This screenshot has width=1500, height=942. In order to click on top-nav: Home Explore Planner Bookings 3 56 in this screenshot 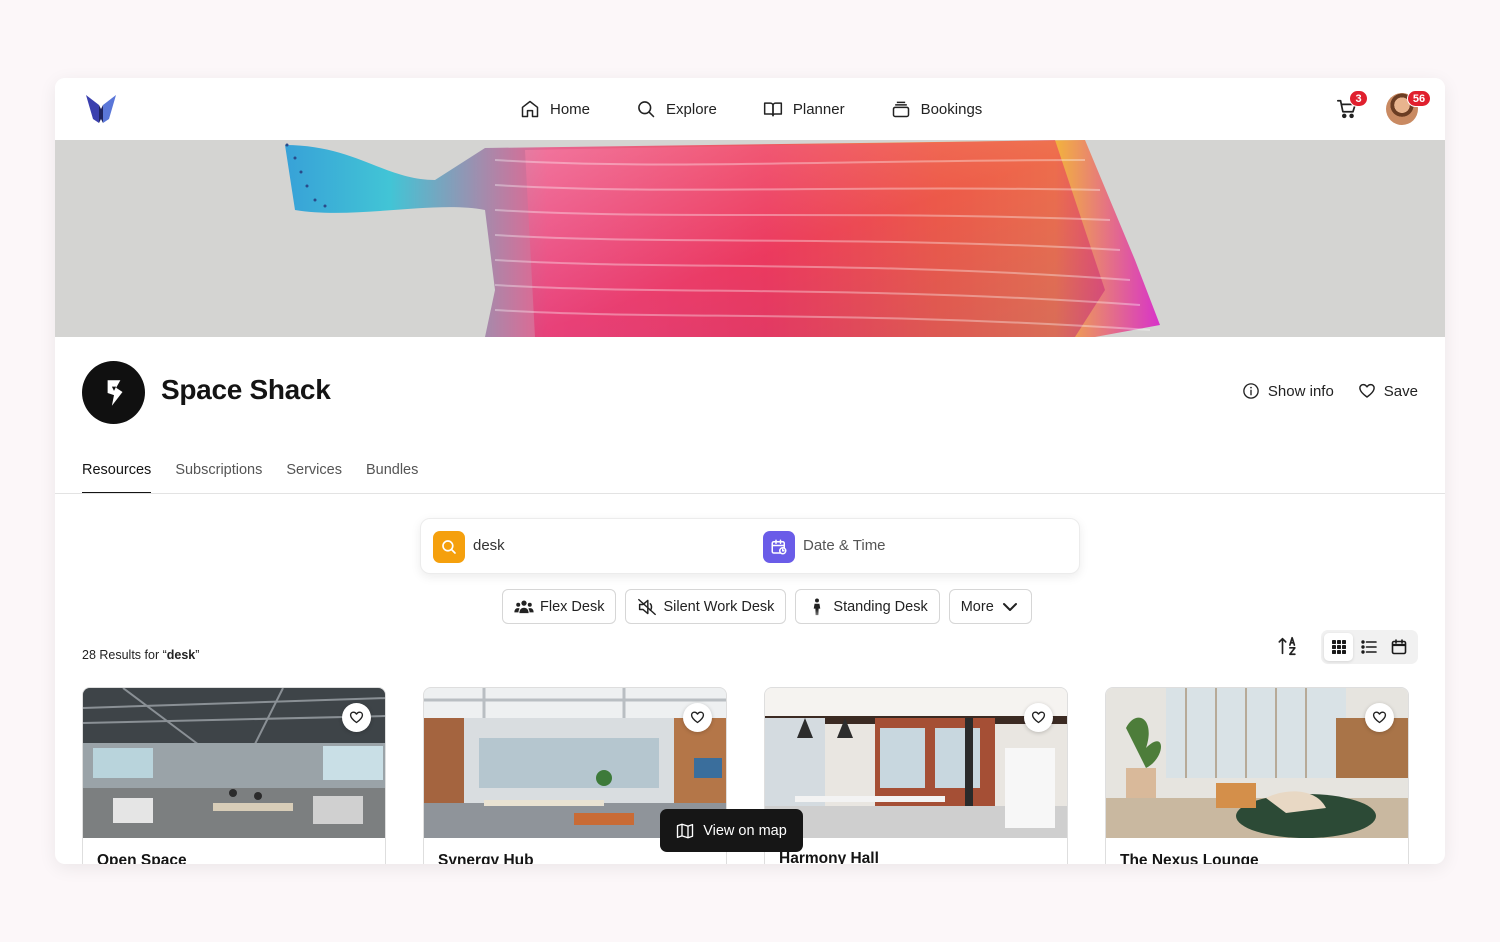, I will do `click(750, 109)`.